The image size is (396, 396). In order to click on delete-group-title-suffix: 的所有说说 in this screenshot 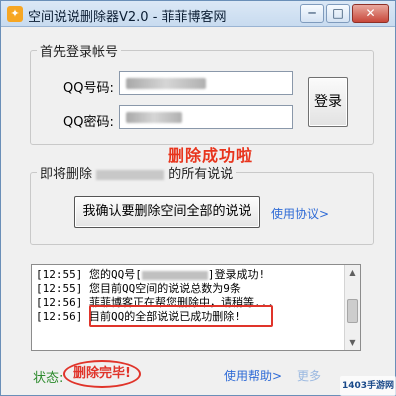, I will do `click(201, 174)`.